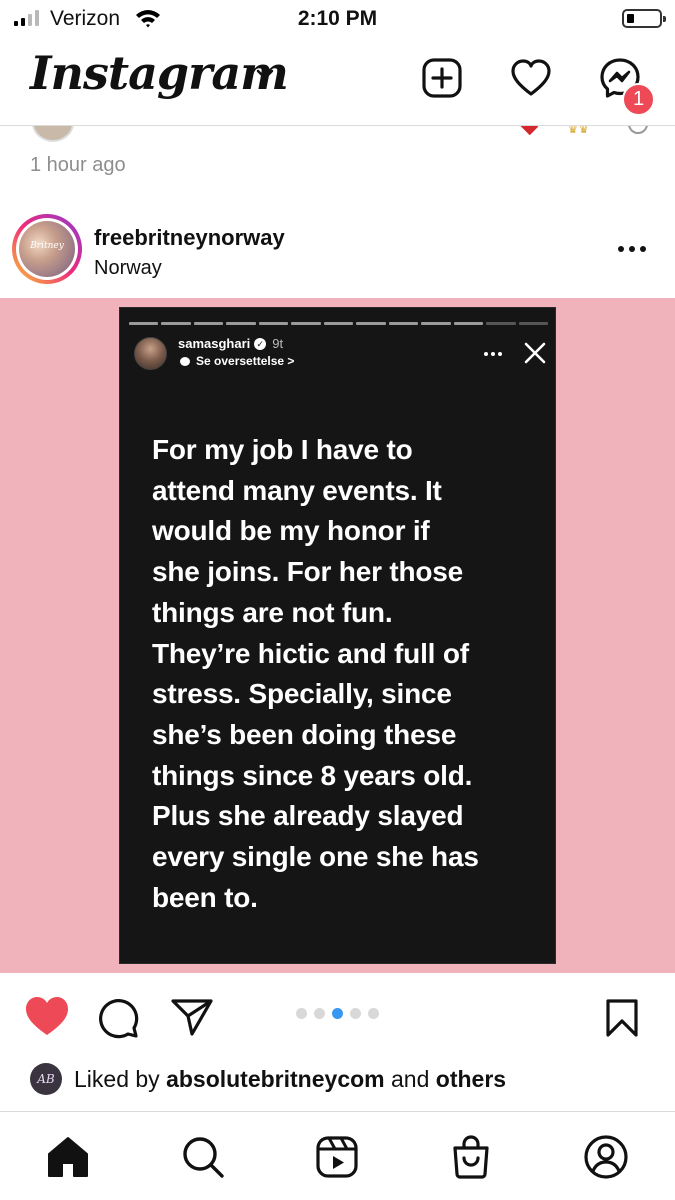  Describe the element at coordinates (272, 612) in the screenshot. I see `story-text-line: things are not fun.` at that location.